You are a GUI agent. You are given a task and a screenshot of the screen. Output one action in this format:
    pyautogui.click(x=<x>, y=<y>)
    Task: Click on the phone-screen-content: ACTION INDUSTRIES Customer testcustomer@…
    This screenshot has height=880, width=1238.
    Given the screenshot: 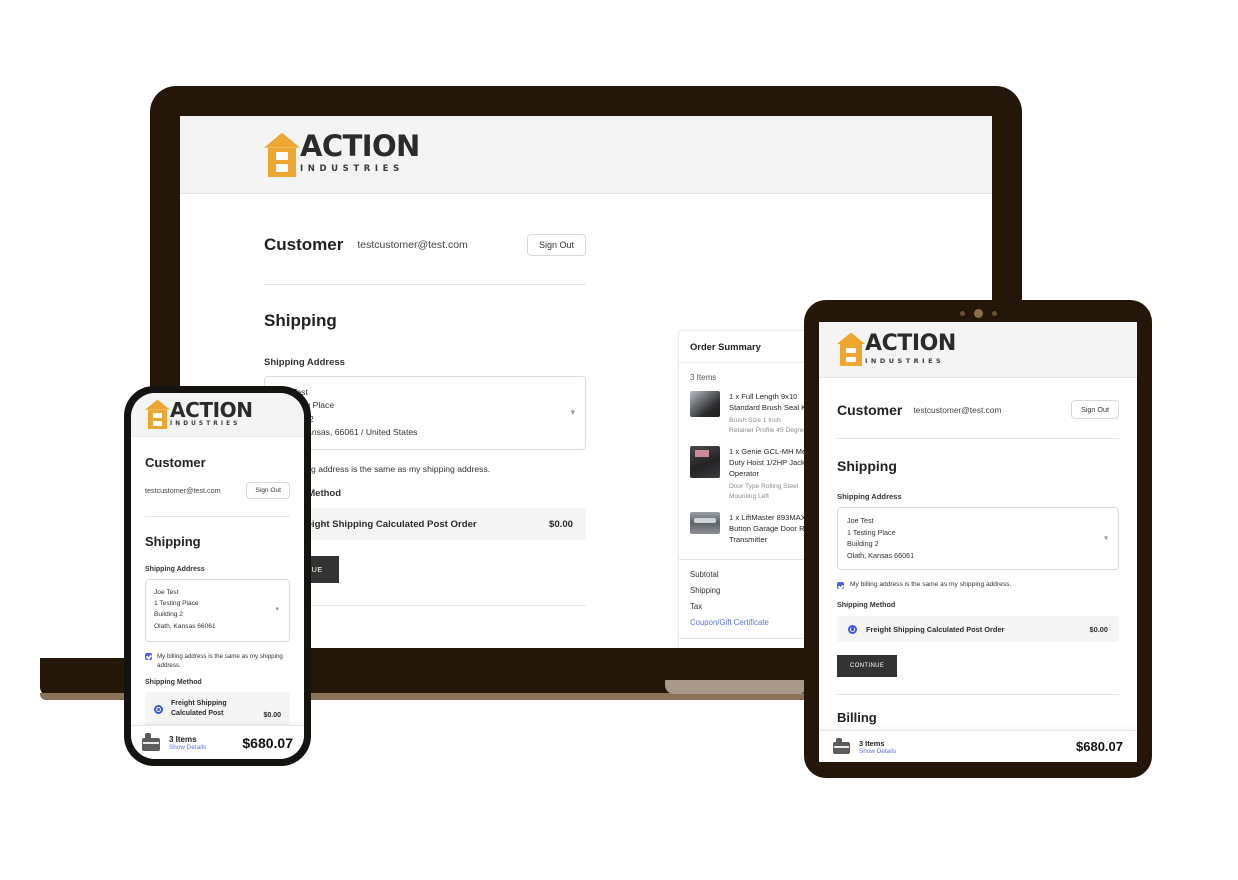 What is the action you would take?
    pyautogui.click(x=217, y=576)
    